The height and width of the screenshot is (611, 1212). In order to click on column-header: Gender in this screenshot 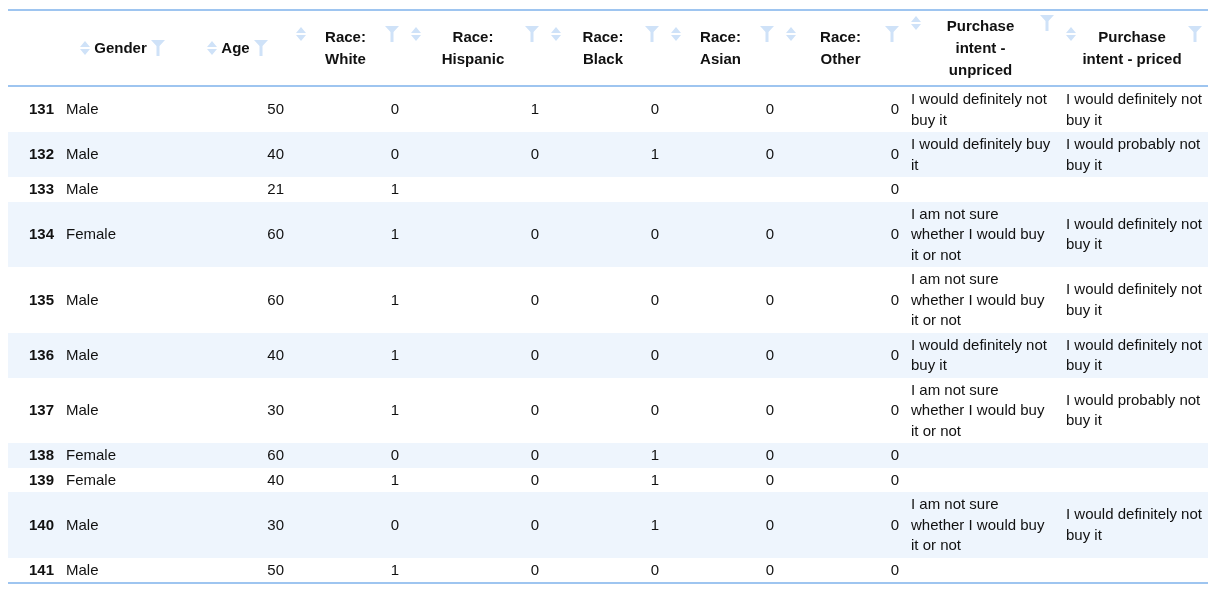, I will do `click(120, 48)`.